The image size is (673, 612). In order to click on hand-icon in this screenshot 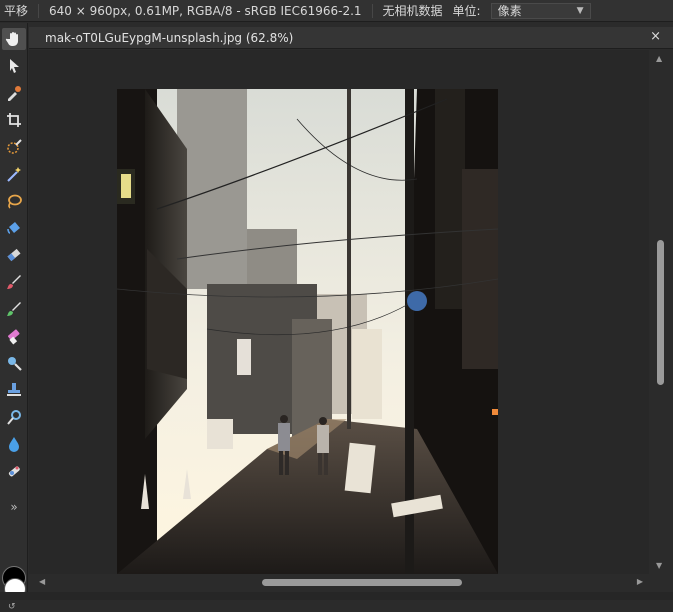, I will do `click(11, 39)`.